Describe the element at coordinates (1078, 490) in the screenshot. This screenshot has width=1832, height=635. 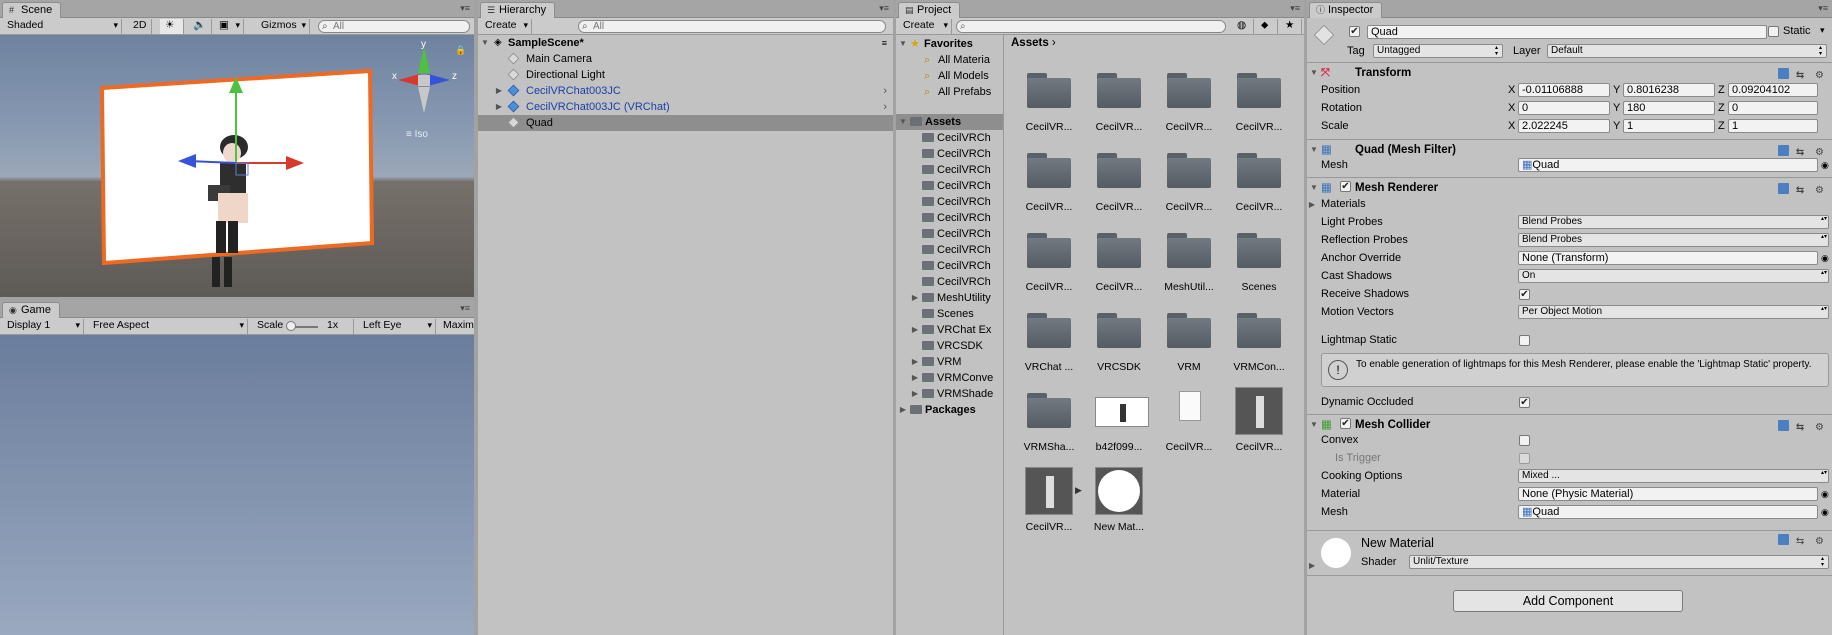
I see `play-arrow-icon: ▶` at that location.